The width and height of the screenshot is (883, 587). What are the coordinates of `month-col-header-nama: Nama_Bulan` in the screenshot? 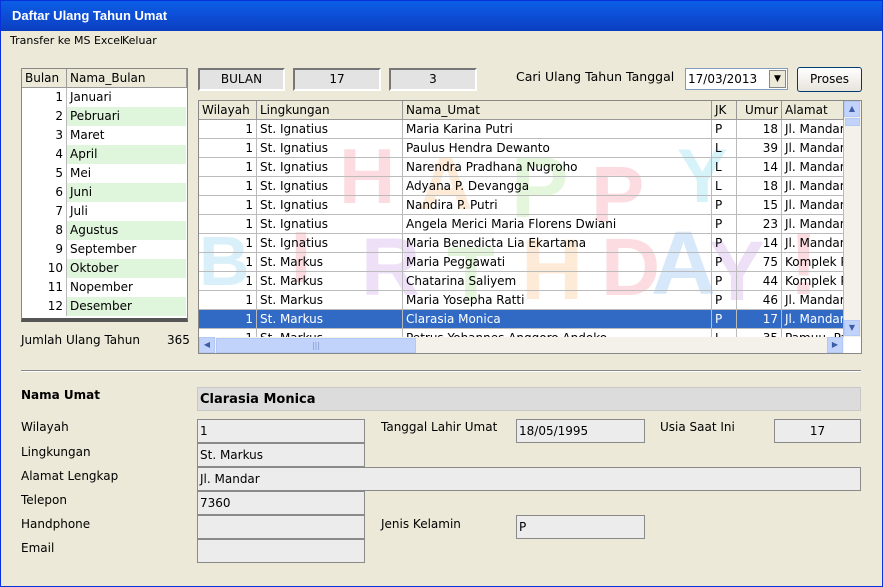 It's located at (127, 78).